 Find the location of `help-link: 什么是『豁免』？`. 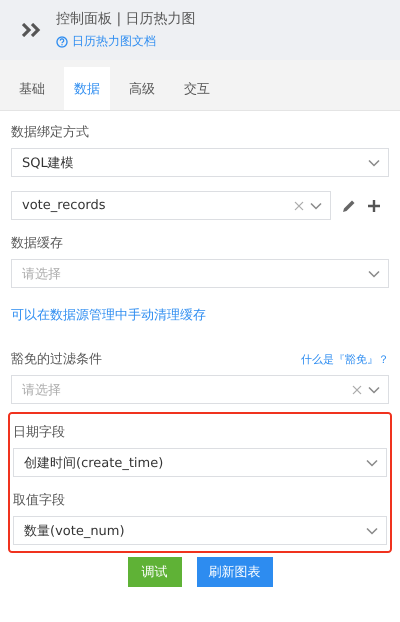

help-link: 什么是『豁免』？ is located at coordinates (345, 359).